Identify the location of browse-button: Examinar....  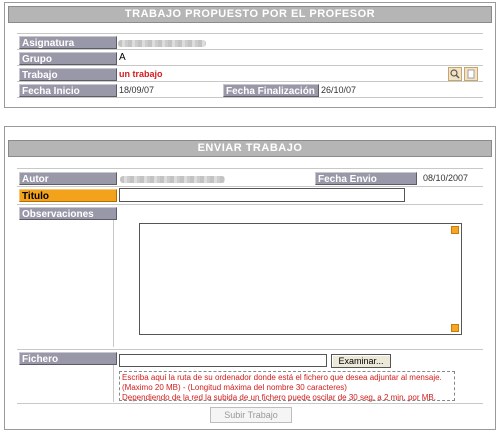
(361, 361).